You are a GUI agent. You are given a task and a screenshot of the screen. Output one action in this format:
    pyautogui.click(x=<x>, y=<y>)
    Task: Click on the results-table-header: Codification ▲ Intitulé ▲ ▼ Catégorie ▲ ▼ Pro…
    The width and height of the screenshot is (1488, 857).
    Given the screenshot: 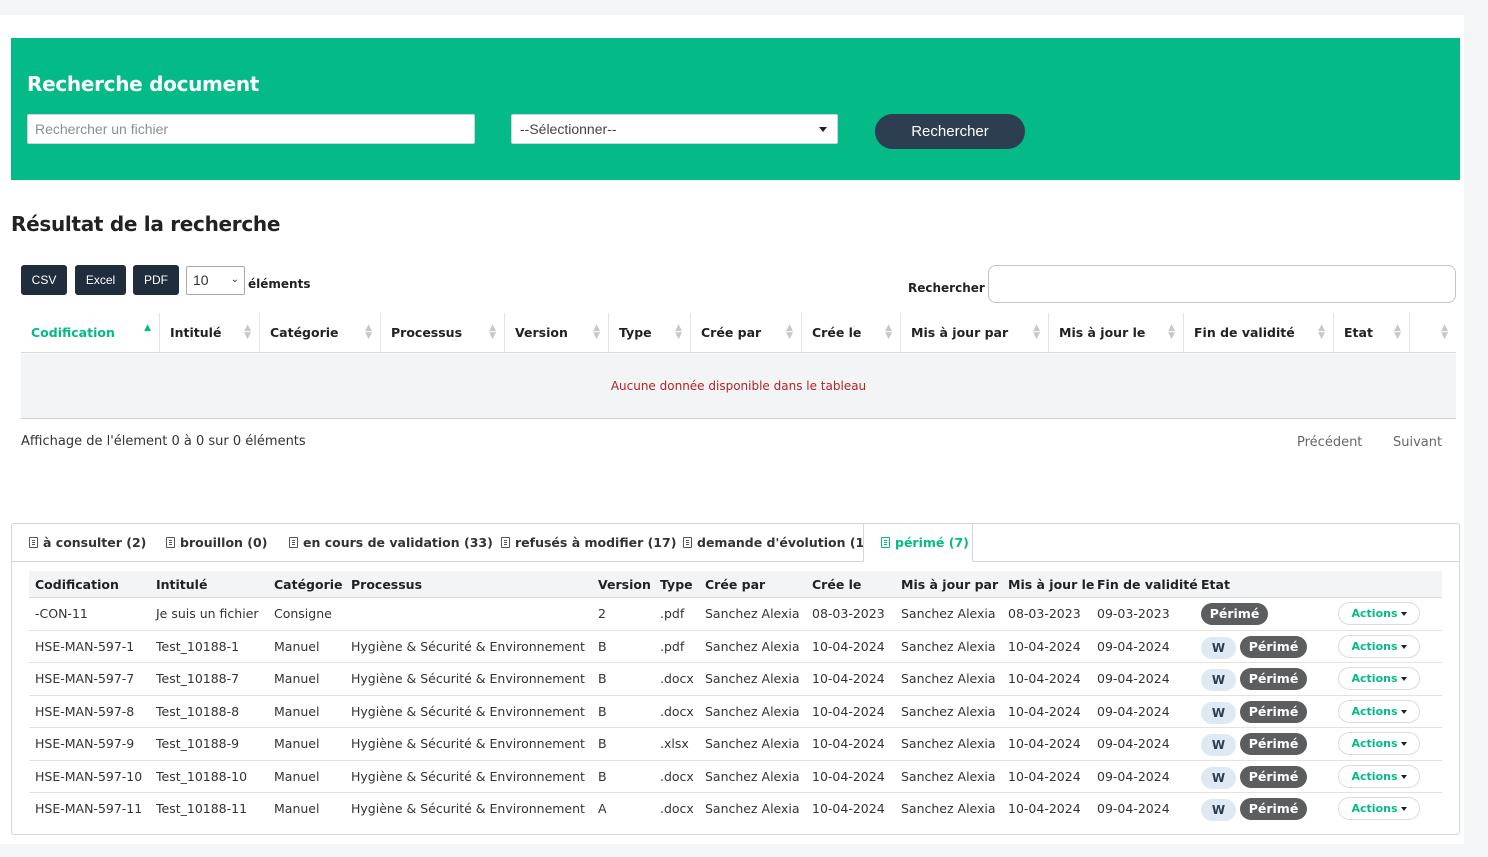 What is the action you would take?
    pyautogui.click(x=738, y=333)
    